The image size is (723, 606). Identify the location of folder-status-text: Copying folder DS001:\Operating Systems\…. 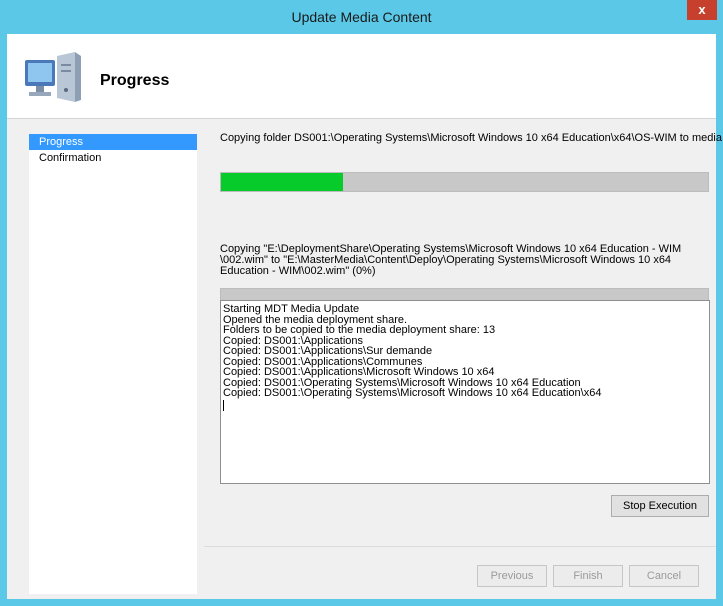
(471, 138).